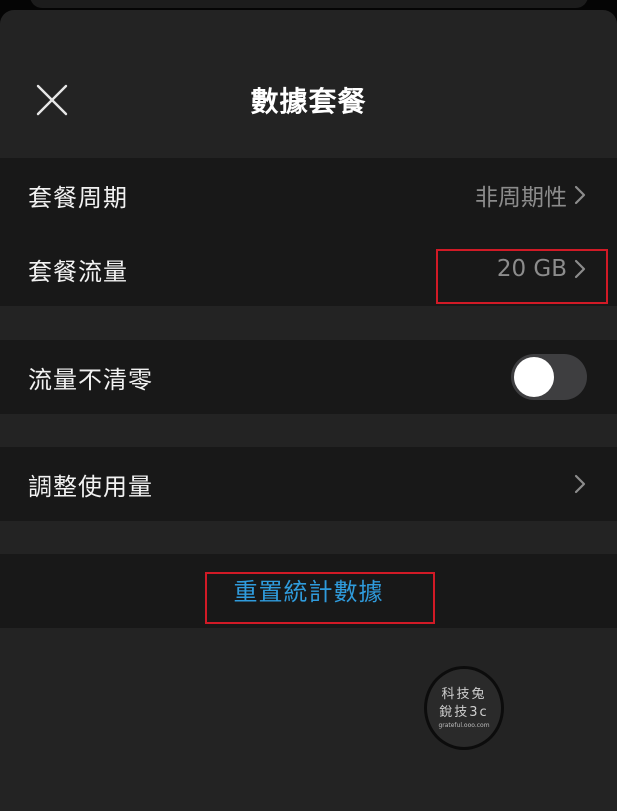 The image size is (617, 811). Describe the element at coordinates (534, 377) in the screenshot. I see `toggle-knob` at that location.